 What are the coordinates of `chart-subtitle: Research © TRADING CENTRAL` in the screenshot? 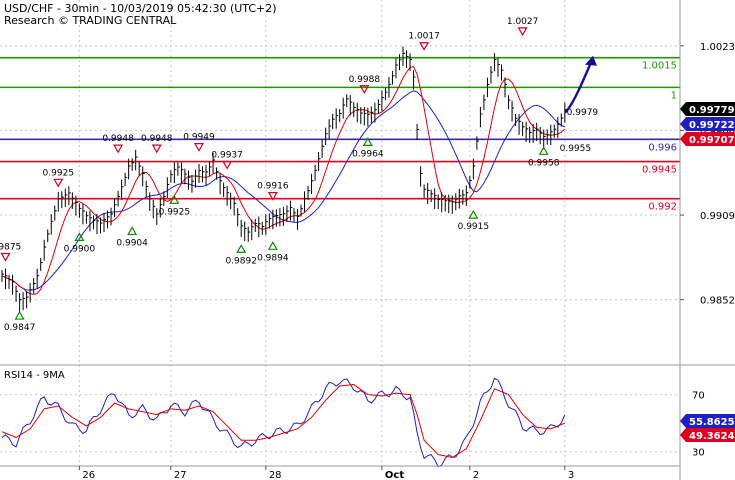 It's located at (90, 20).